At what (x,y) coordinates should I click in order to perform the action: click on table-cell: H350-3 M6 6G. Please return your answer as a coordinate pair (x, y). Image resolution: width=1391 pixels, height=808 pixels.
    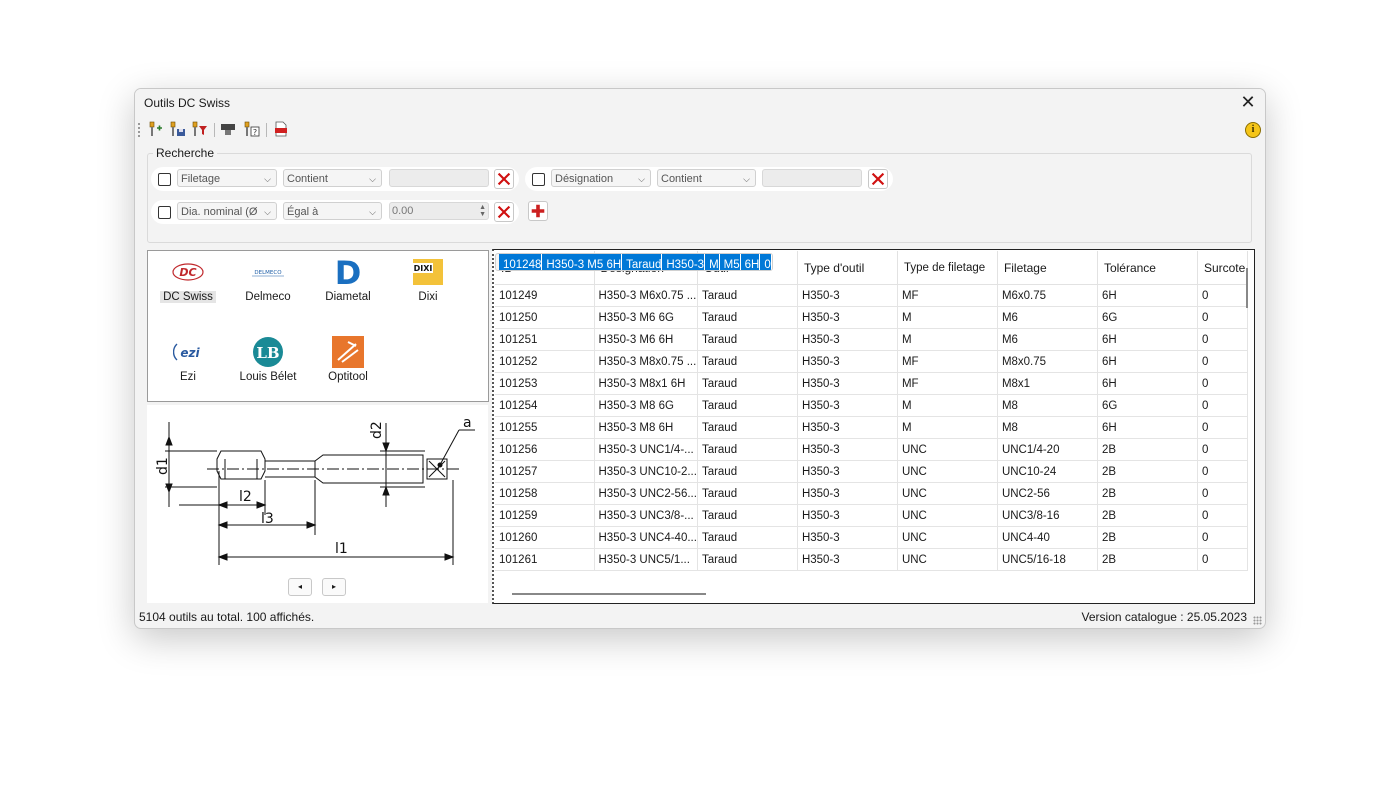
    Looking at the image, I should click on (646, 317).